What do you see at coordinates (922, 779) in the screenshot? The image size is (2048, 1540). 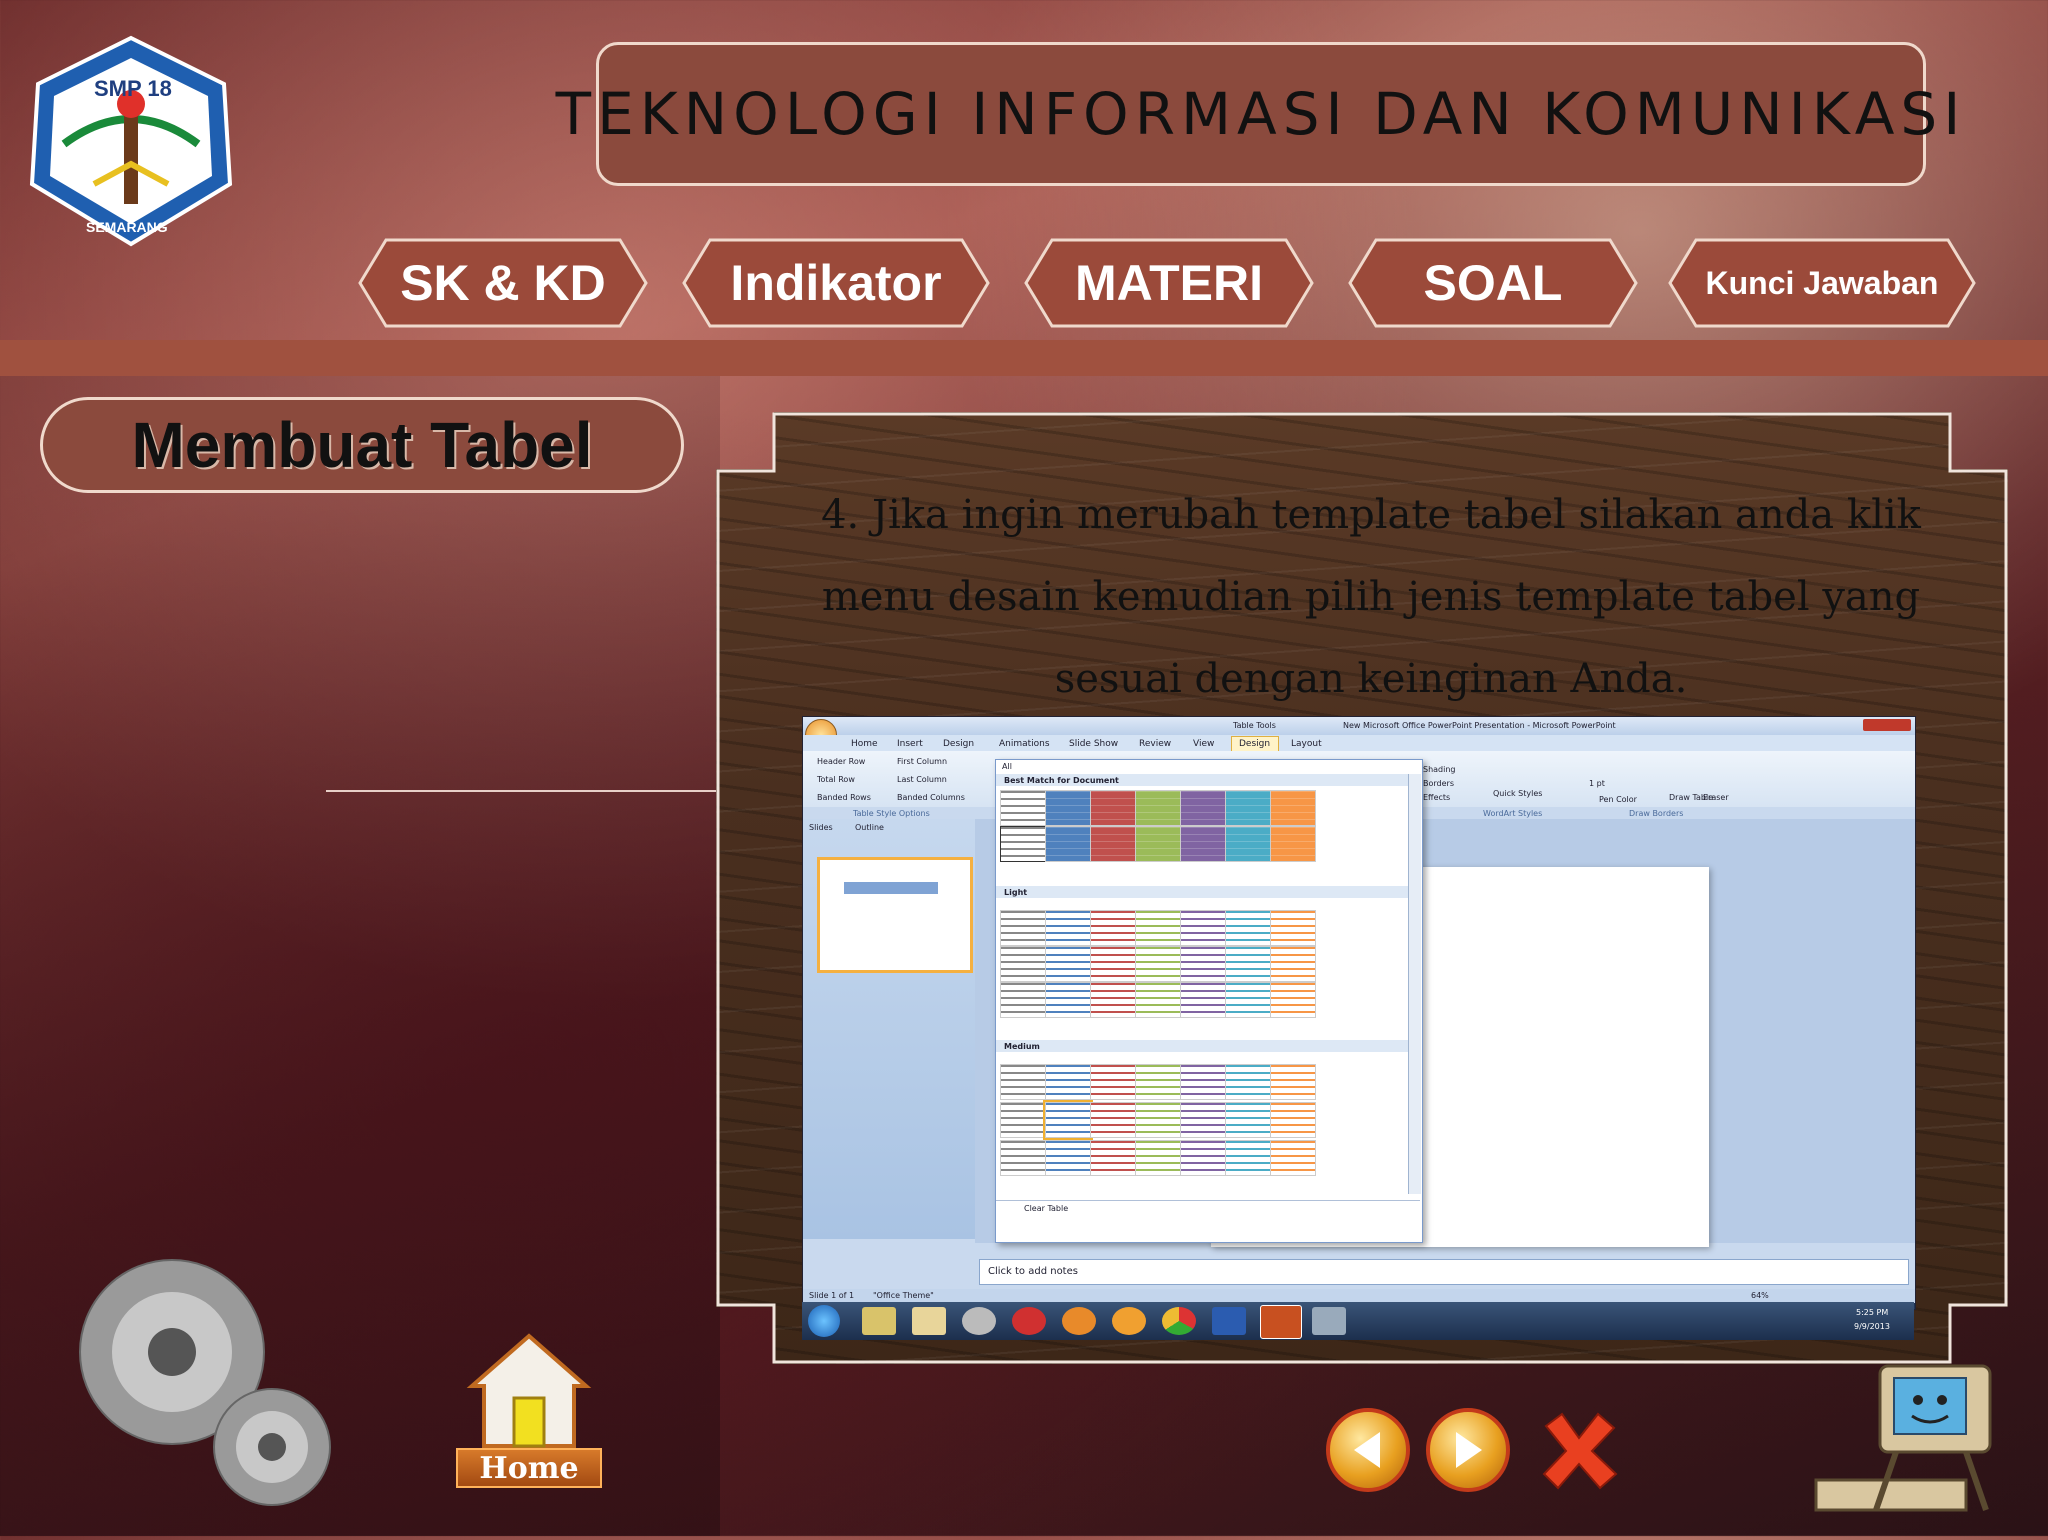 I see `option-last-column: Last Column` at bounding box center [922, 779].